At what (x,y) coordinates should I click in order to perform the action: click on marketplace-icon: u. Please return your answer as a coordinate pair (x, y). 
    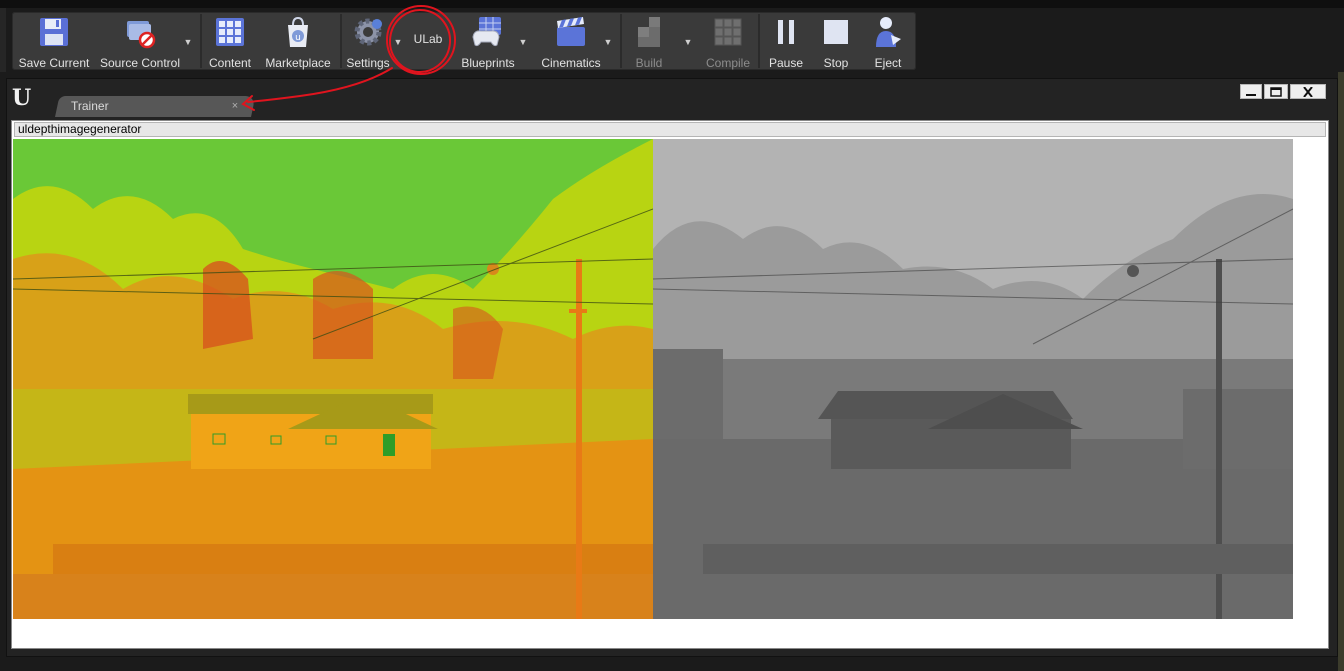
    Looking at the image, I should click on (298, 32).